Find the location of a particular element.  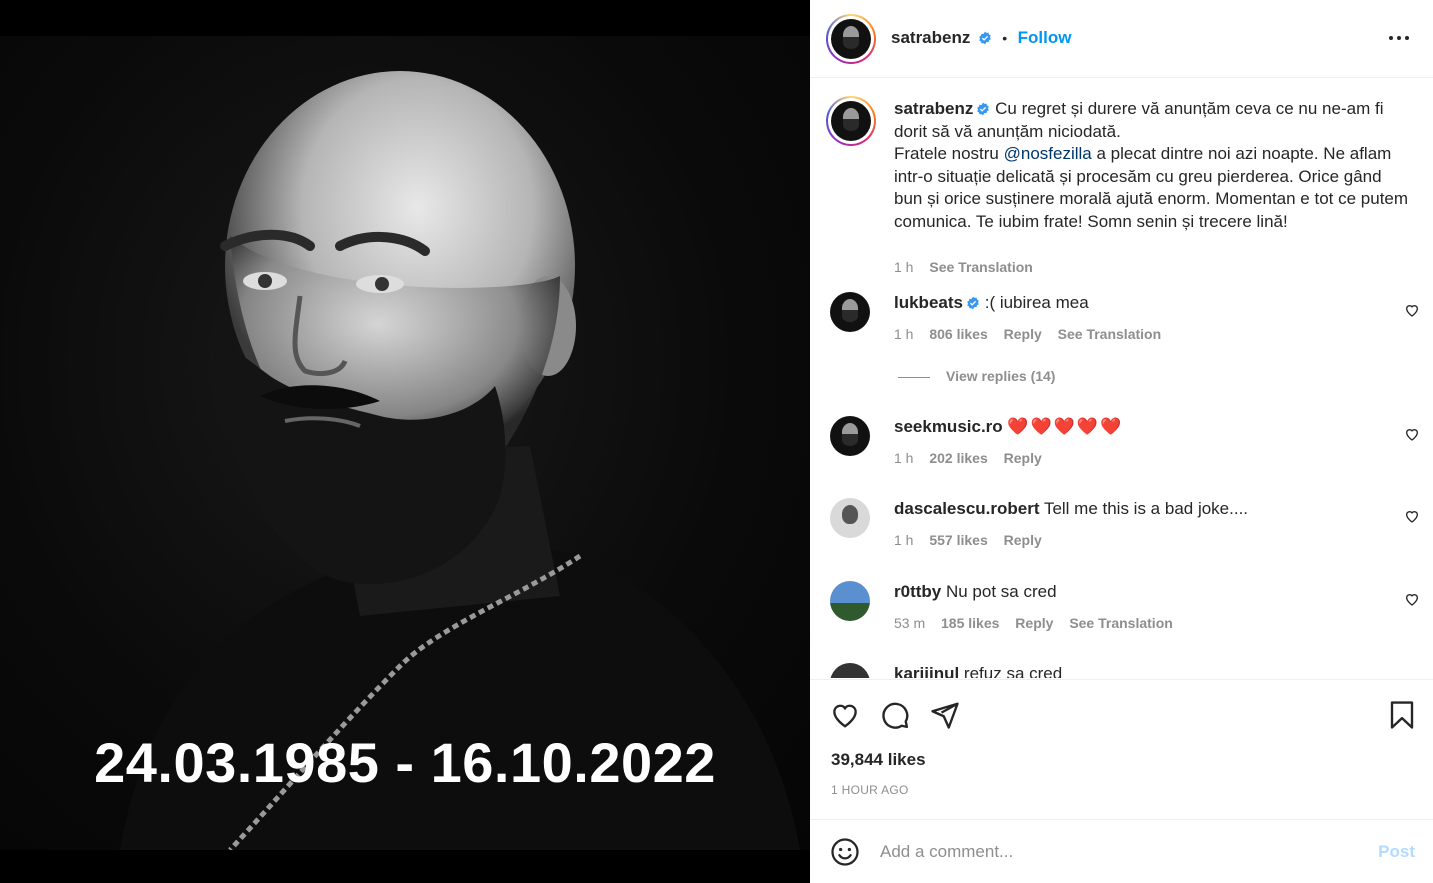

comment-likes: 806 likes is located at coordinates (958, 334).